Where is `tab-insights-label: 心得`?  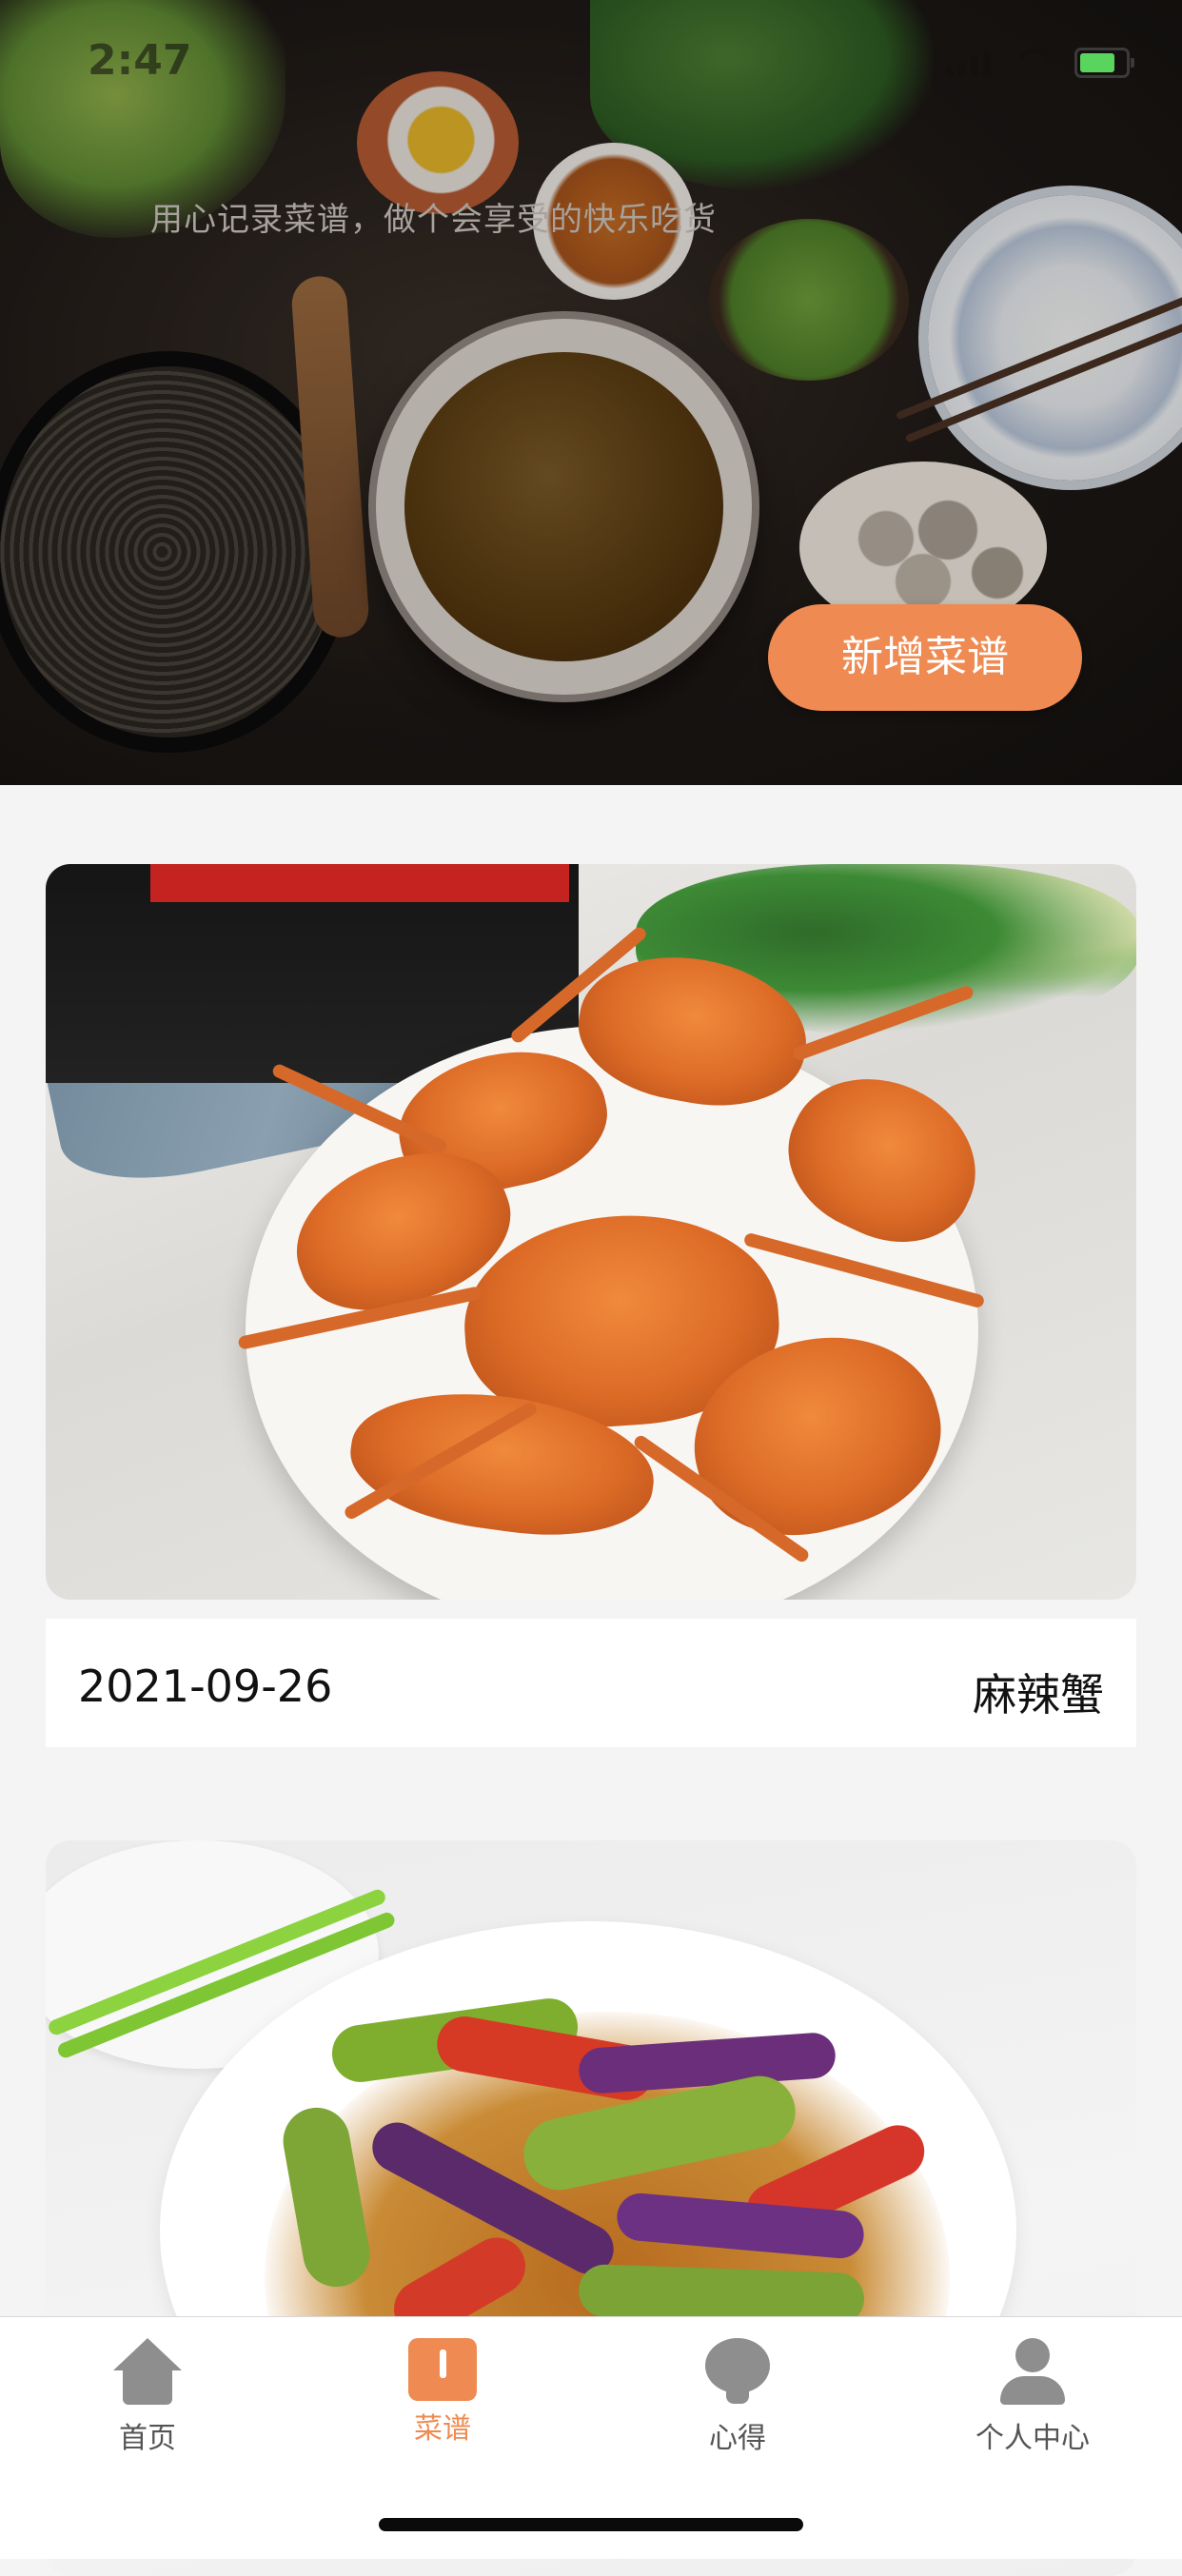
tab-insights-label: 心得 is located at coordinates (737, 2438).